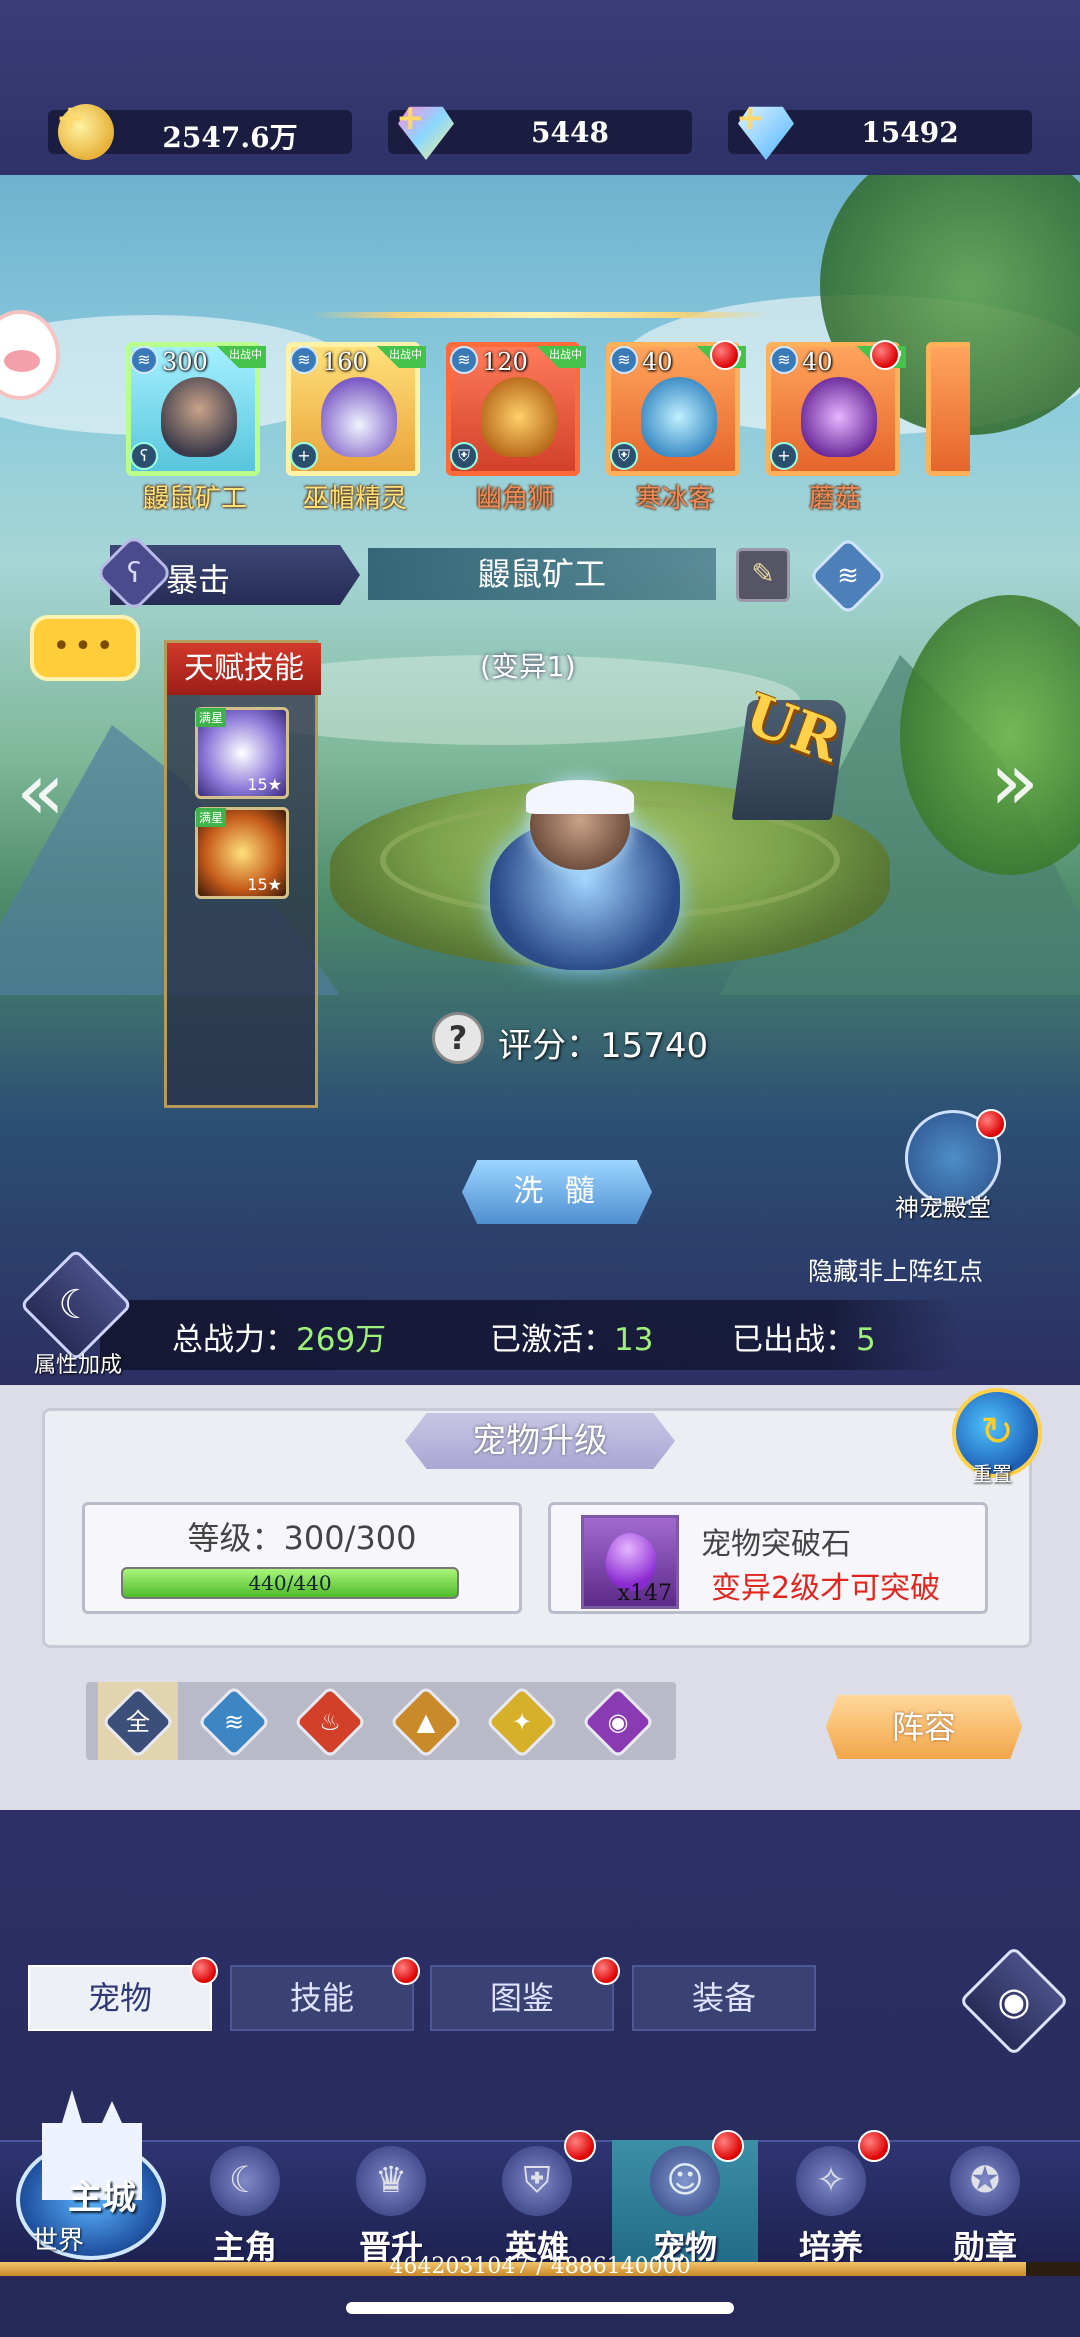 The height and width of the screenshot is (2337, 1080). Describe the element at coordinates (360, 428) in the screenshot. I see `pet-card: ≋ + 出战中 160 巫帽精灵` at that location.